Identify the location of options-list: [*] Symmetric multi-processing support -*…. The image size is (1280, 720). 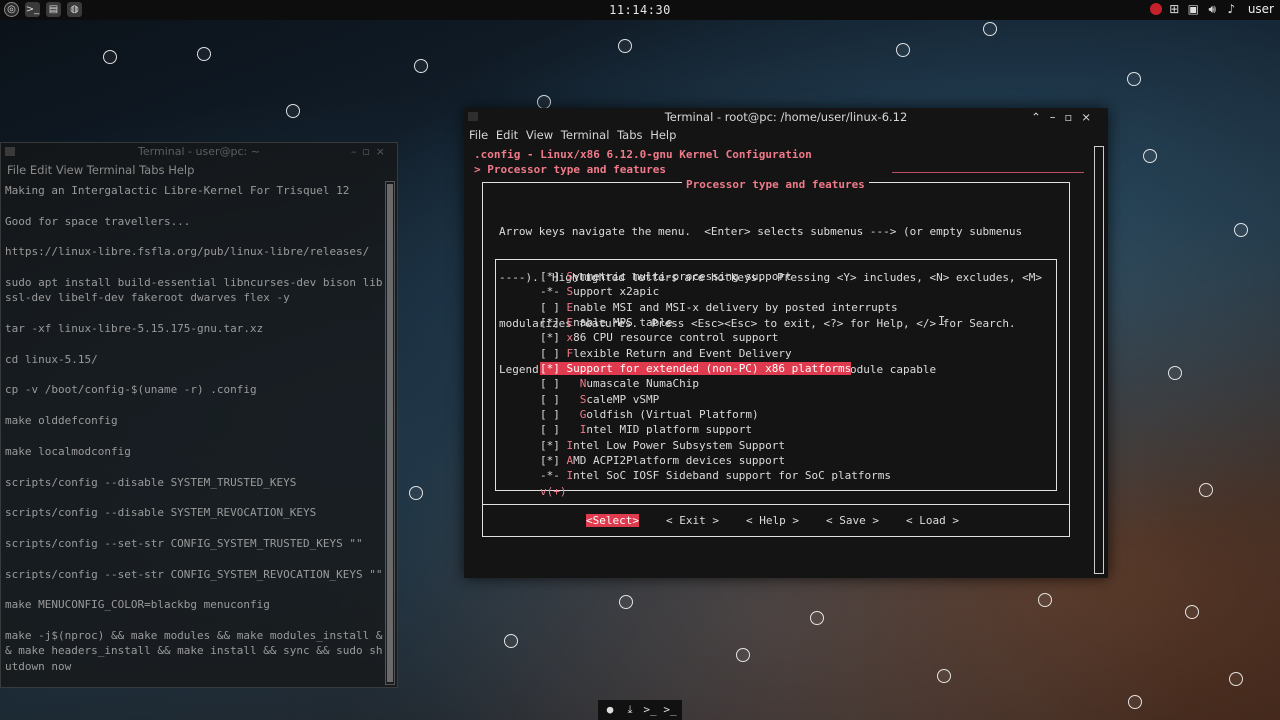
(719, 376).